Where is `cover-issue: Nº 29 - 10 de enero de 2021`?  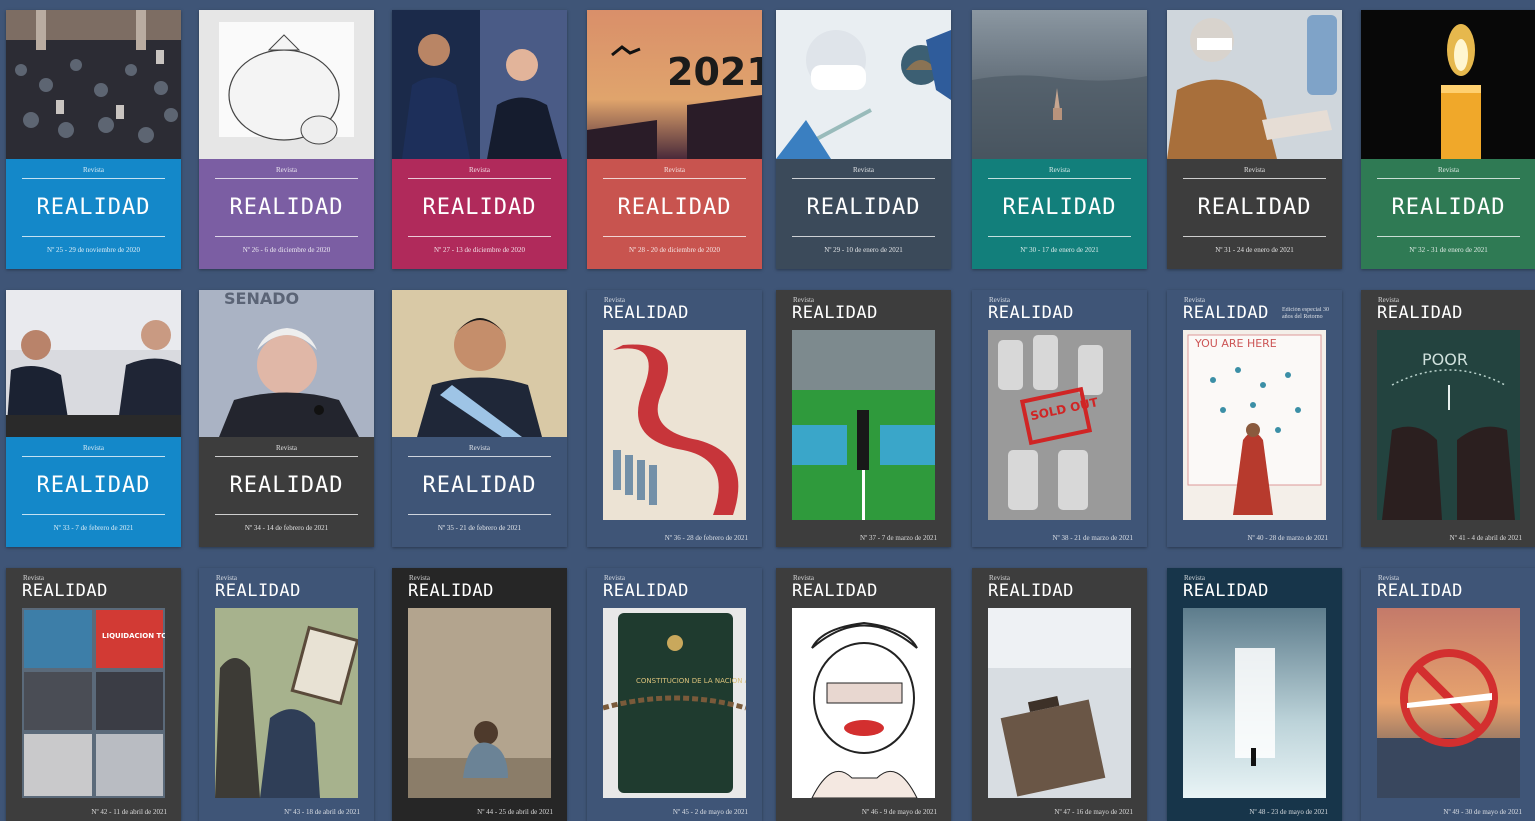 cover-issue: Nº 29 - 10 de enero de 2021 is located at coordinates (863, 250).